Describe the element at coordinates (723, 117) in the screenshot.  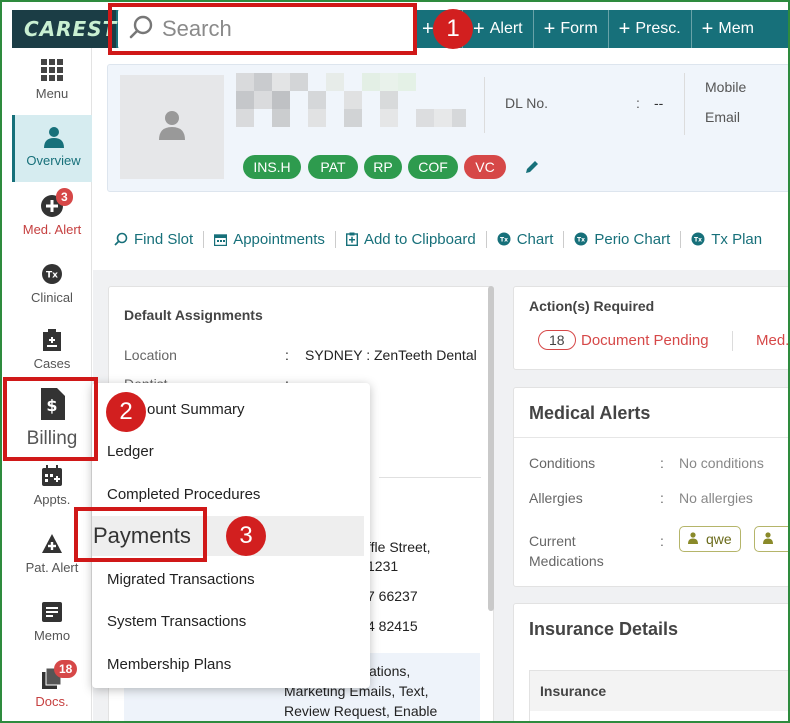
I see `email-label: Email` at that location.